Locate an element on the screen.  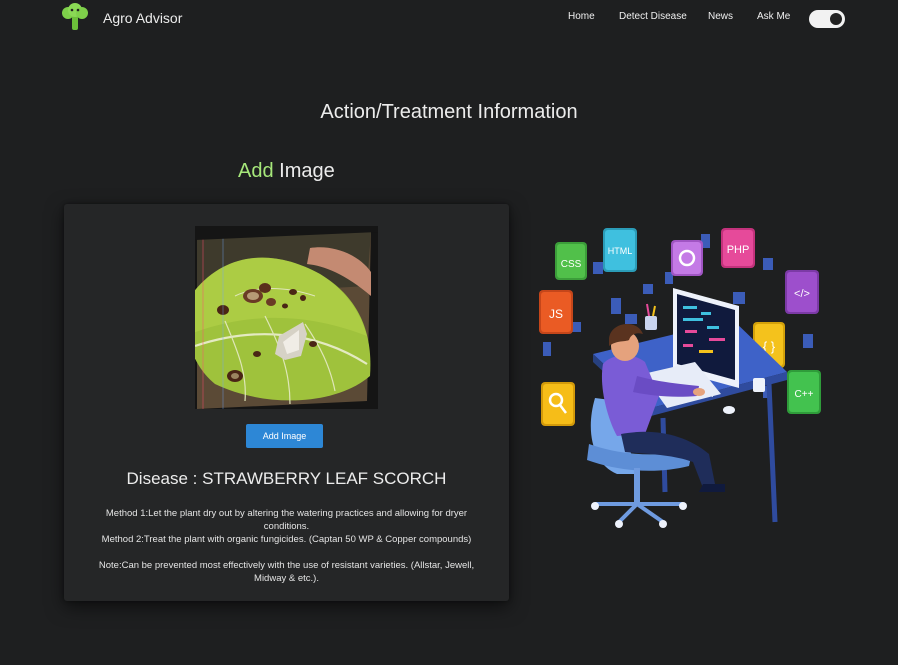
theme-toggle is located at coordinates (827, 19).